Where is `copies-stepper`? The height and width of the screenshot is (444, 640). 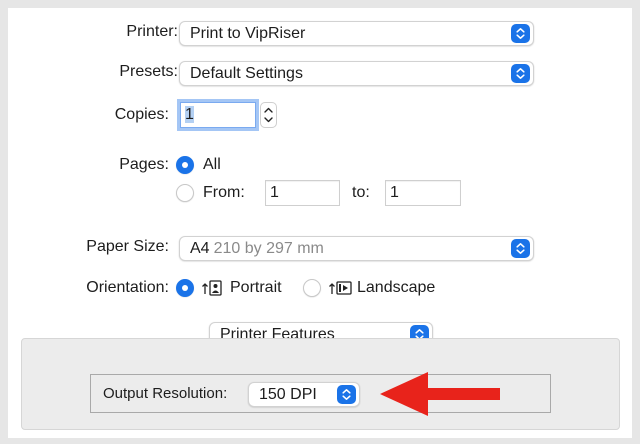 copies-stepper is located at coordinates (268, 115).